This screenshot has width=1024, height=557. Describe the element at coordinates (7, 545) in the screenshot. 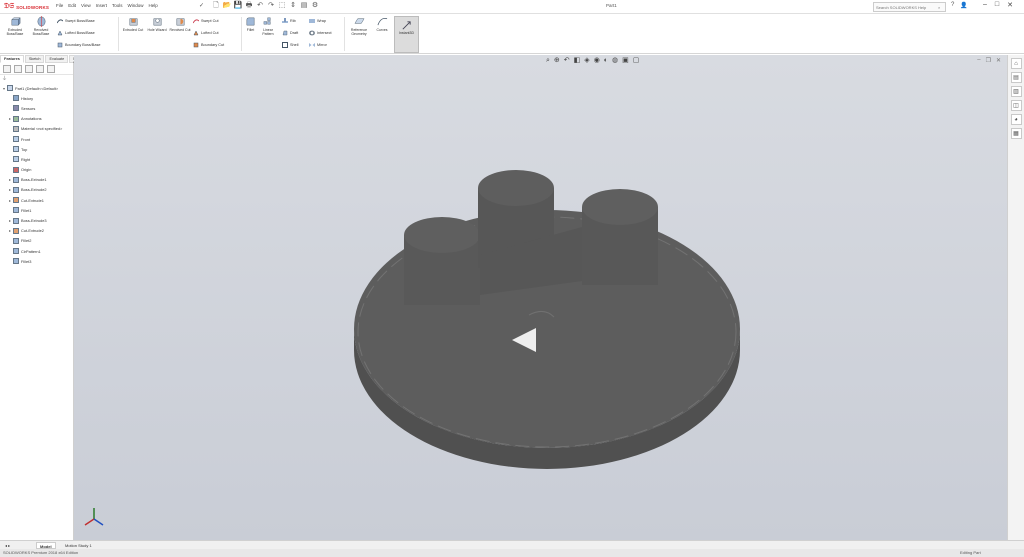

I see `tab-nav-arrows: ◂ ▸` at that location.